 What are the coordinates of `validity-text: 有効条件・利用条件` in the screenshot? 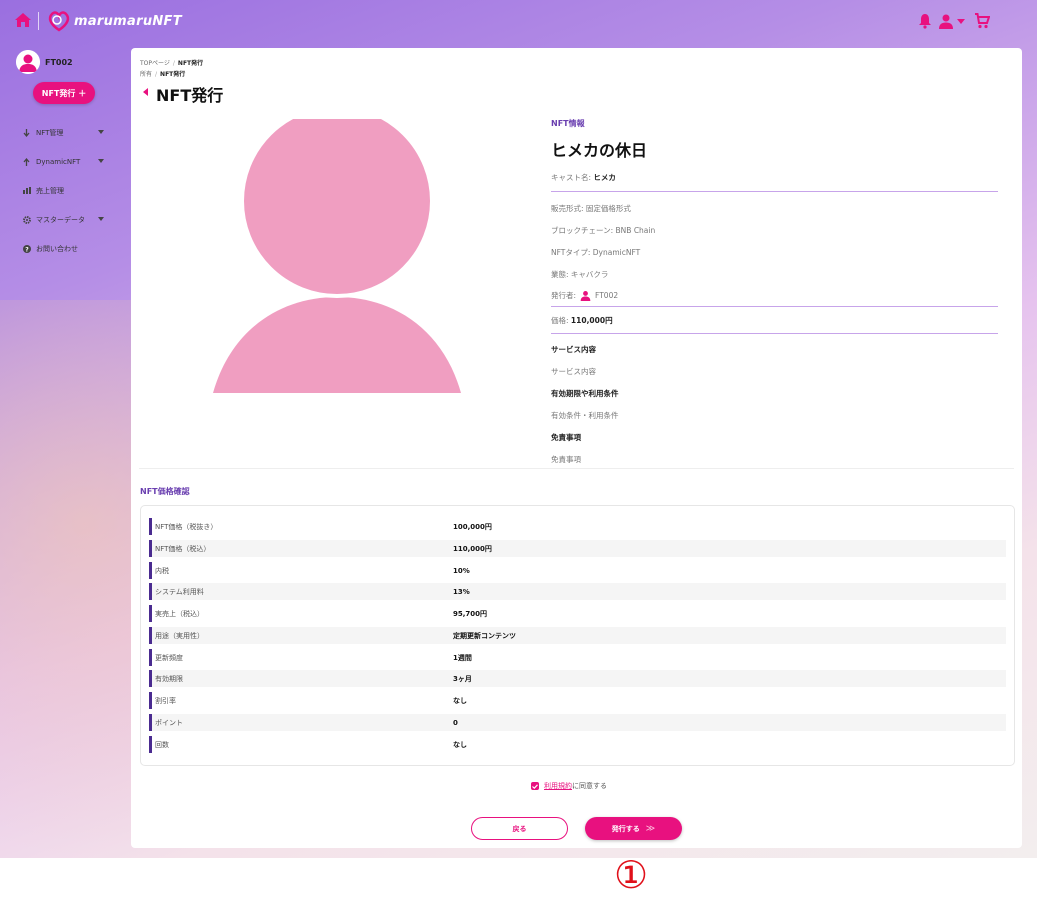 It's located at (585, 415).